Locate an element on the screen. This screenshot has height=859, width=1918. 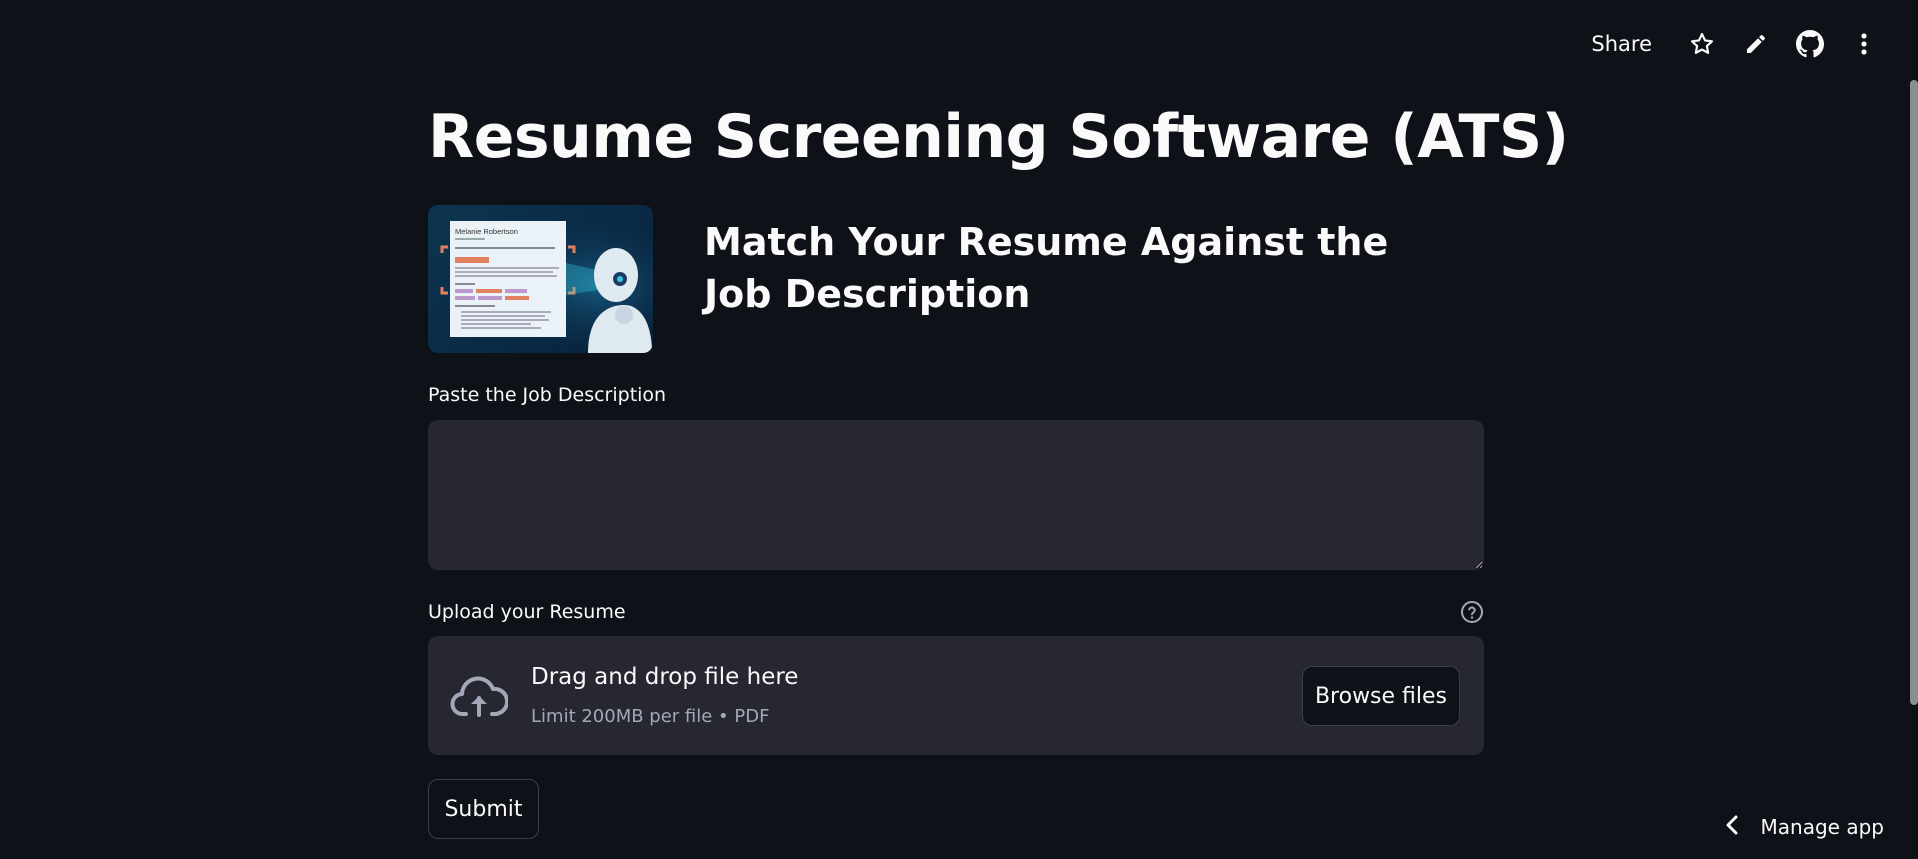
dropzone-limit-text: Limit 200MB per file • PDF is located at coordinates (650, 716).